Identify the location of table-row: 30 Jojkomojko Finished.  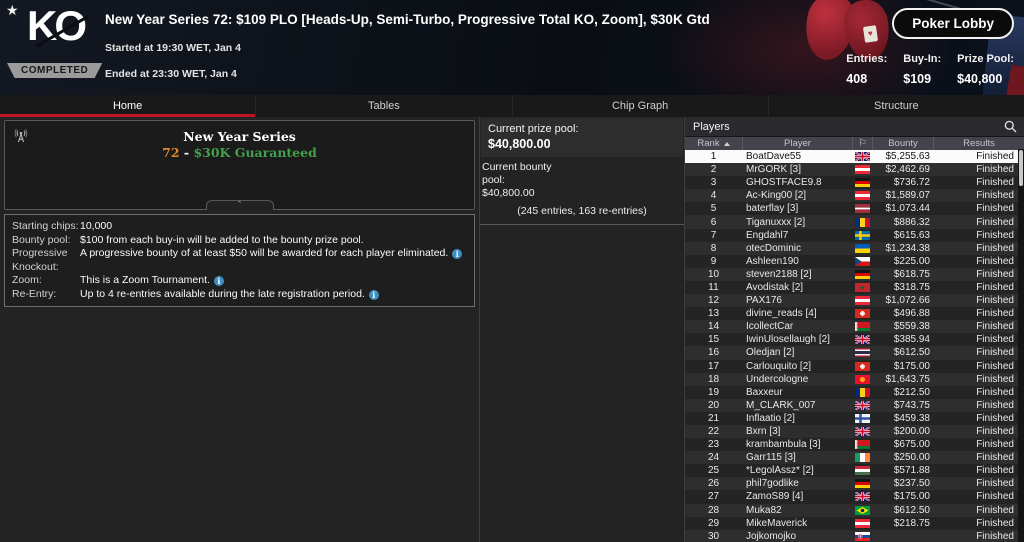
(854, 535).